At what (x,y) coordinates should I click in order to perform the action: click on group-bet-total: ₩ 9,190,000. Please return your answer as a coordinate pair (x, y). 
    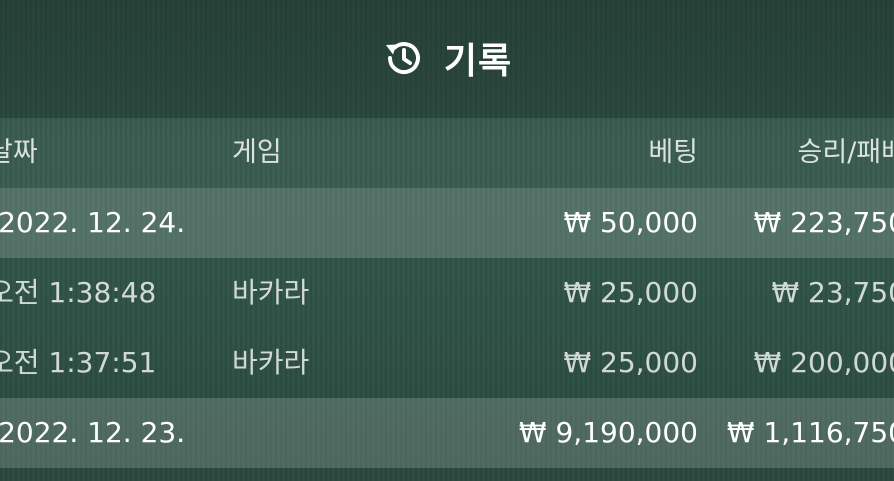
    Looking at the image, I should click on (608, 432).